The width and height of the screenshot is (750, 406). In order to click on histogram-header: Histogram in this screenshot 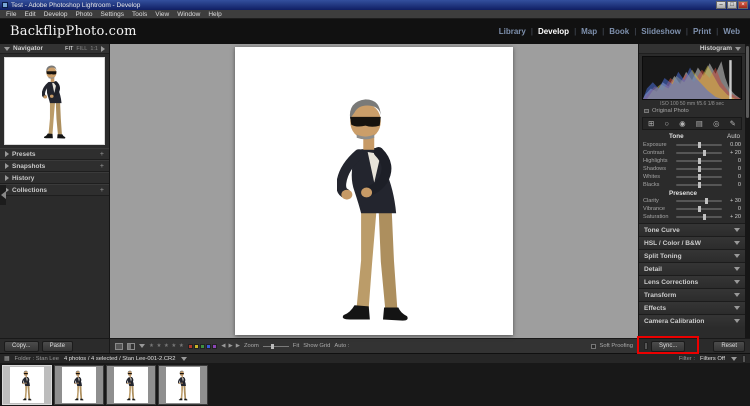, I will do `click(692, 49)`.